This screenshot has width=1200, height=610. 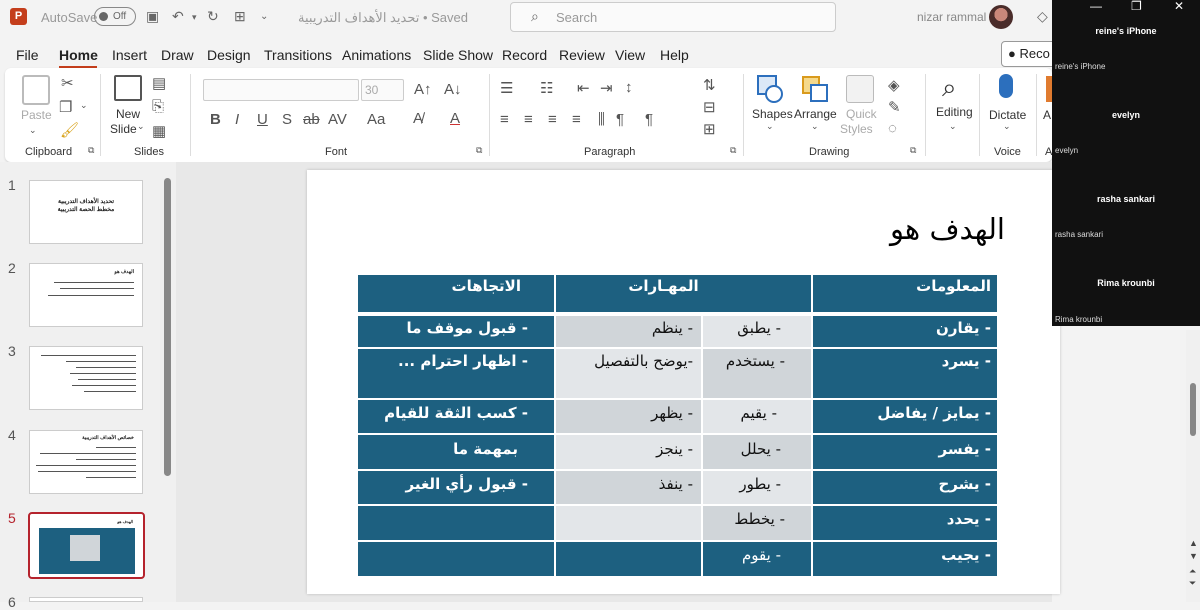 What do you see at coordinates (84, 105) in the screenshot?
I see `copy-dropdown-icon: ⌄` at bounding box center [84, 105].